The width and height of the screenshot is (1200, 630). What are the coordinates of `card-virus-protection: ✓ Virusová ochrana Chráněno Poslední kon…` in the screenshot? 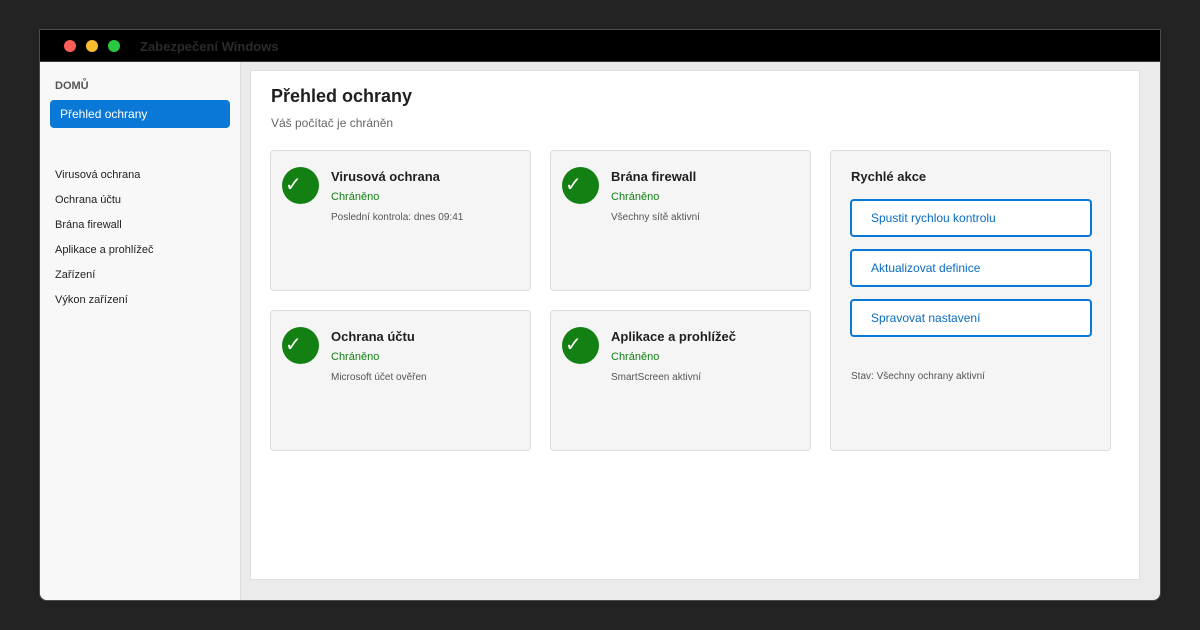 It's located at (400, 220).